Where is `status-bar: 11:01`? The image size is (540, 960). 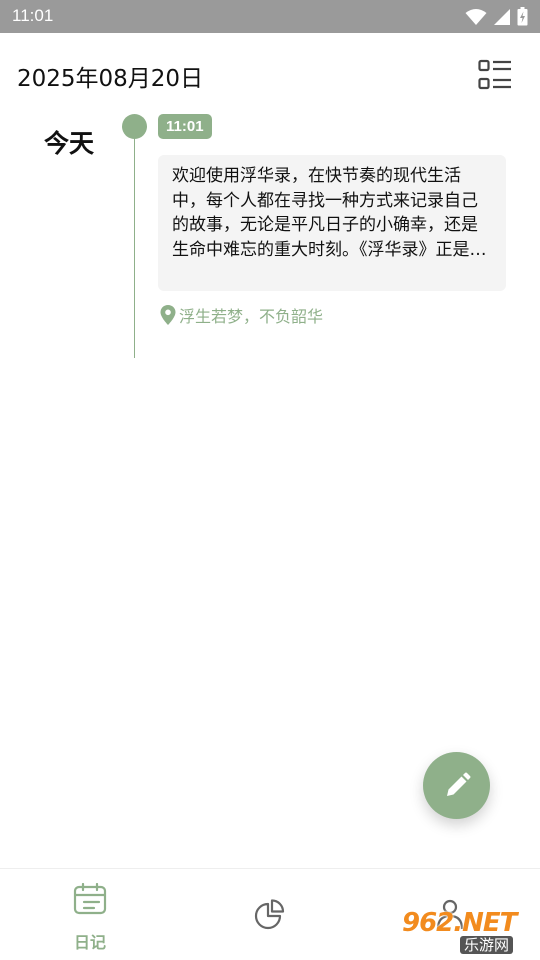 status-bar: 11:01 is located at coordinates (270, 16).